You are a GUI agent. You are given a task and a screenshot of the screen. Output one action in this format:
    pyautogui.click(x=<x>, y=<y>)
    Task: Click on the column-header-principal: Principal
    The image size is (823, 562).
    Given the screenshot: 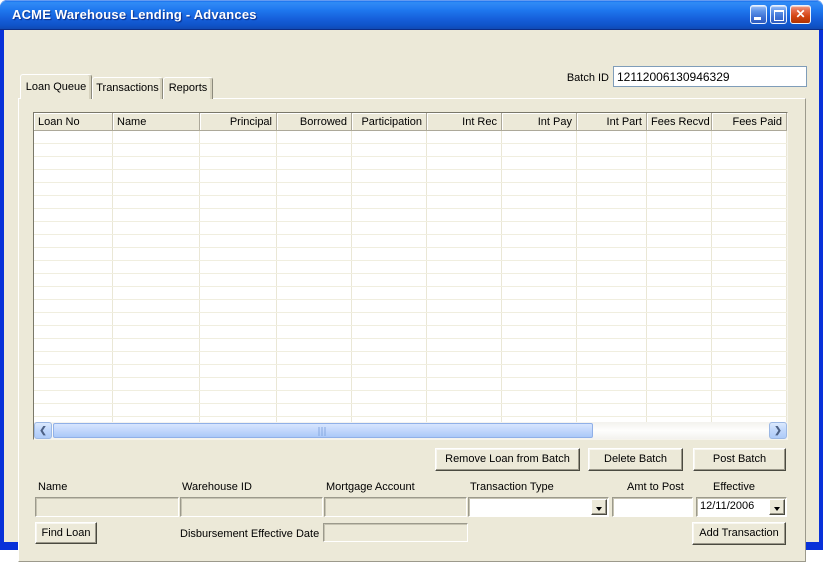 What is the action you would take?
    pyautogui.click(x=238, y=122)
    